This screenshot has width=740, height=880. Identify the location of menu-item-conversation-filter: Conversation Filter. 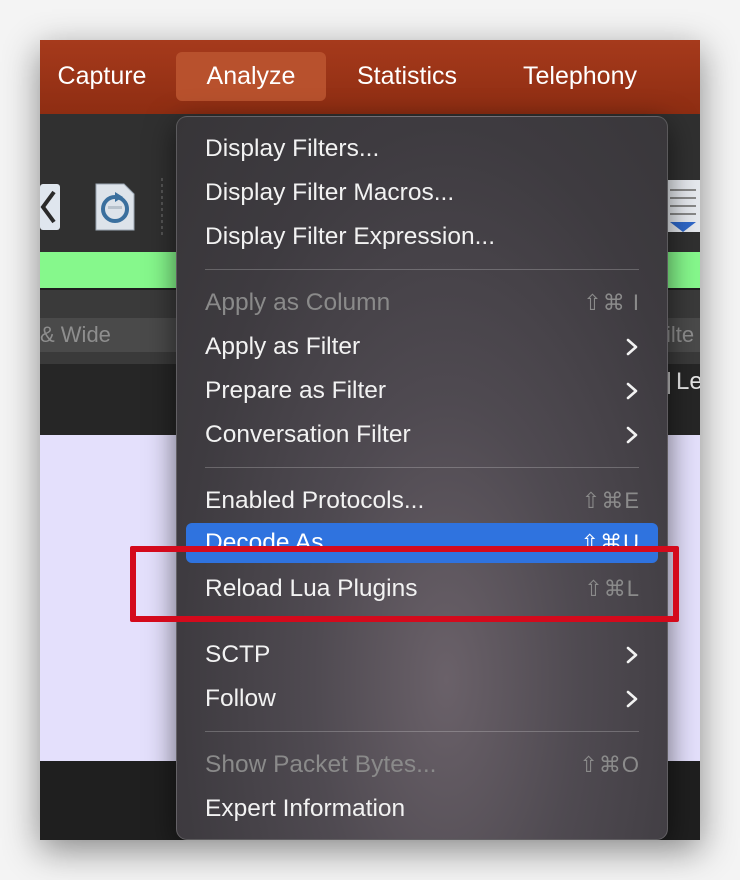
(422, 435).